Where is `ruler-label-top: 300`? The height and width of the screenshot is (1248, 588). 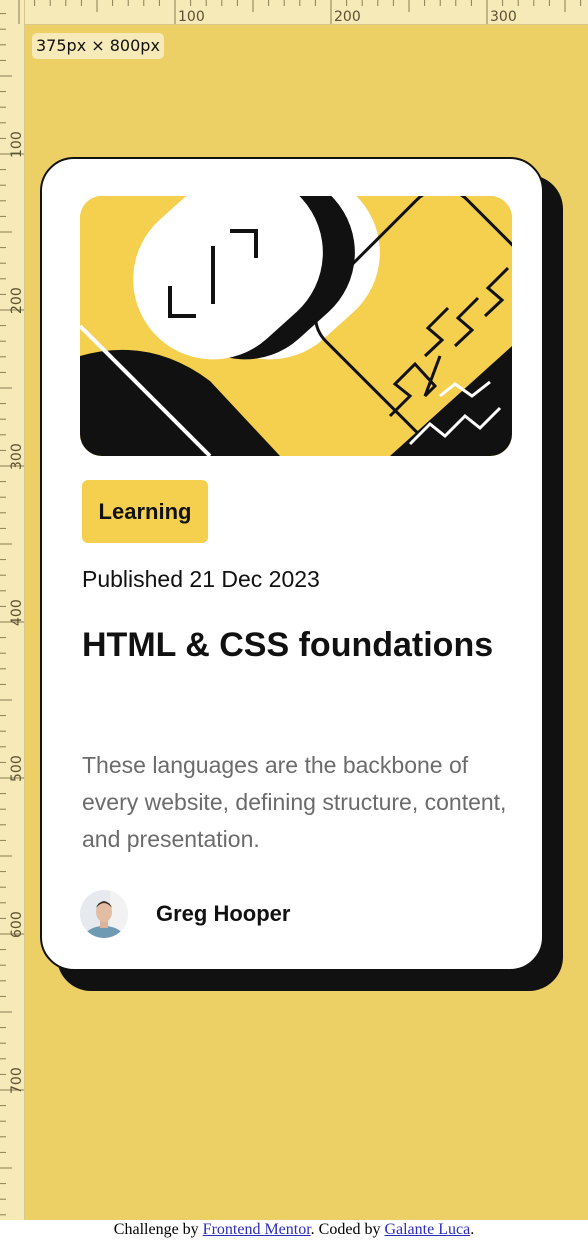 ruler-label-top: 300 is located at coordinates (503, 17).